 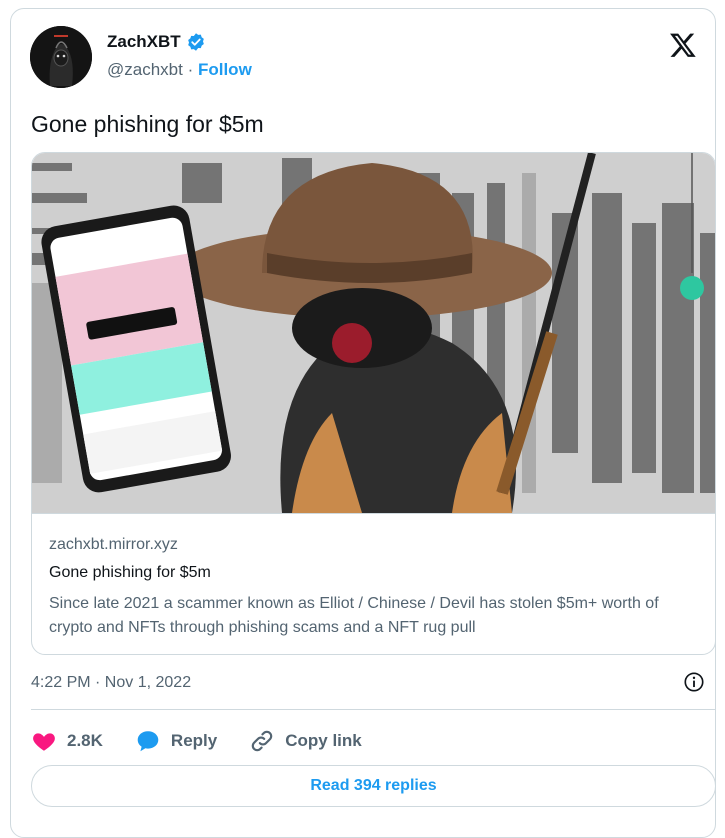 I want to click on like-count: 2.8K, so click(x=85, y=740).